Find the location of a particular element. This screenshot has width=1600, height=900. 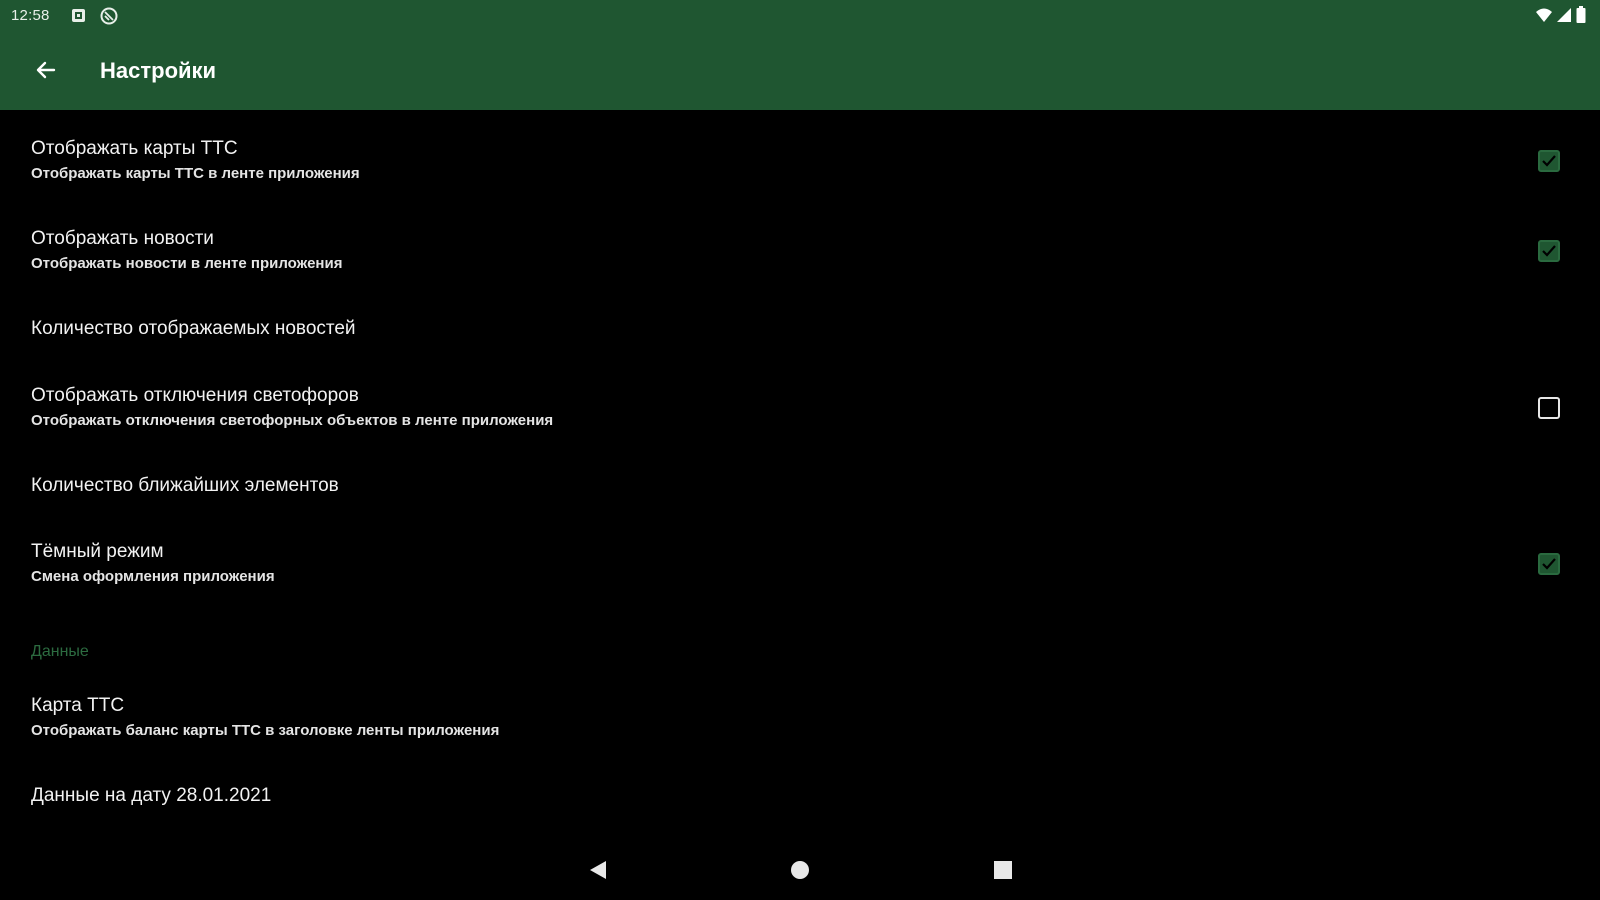

nav-recents-button is located at coordinates (1003, 870).